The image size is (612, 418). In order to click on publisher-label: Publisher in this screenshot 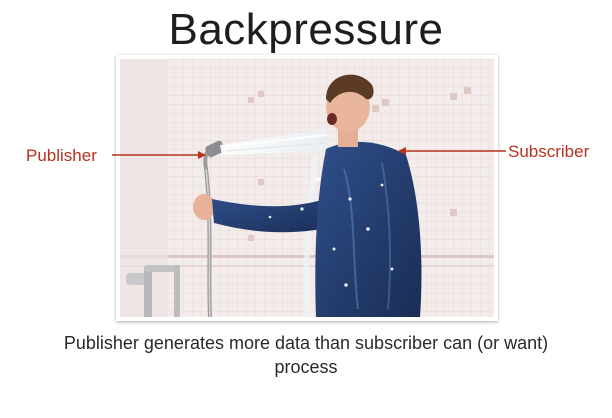, I will do `click(61, 155)`.